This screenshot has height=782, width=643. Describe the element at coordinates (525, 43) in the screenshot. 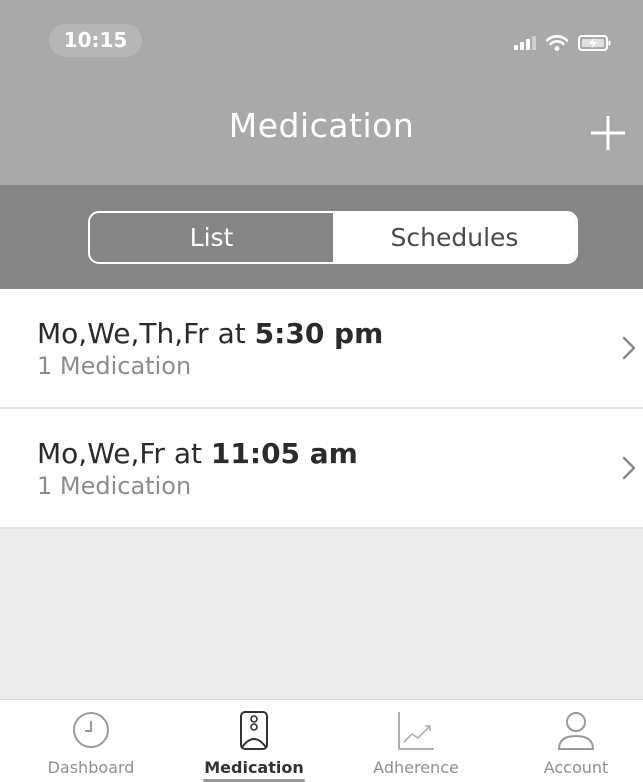

I see `signal-icon` at that location.